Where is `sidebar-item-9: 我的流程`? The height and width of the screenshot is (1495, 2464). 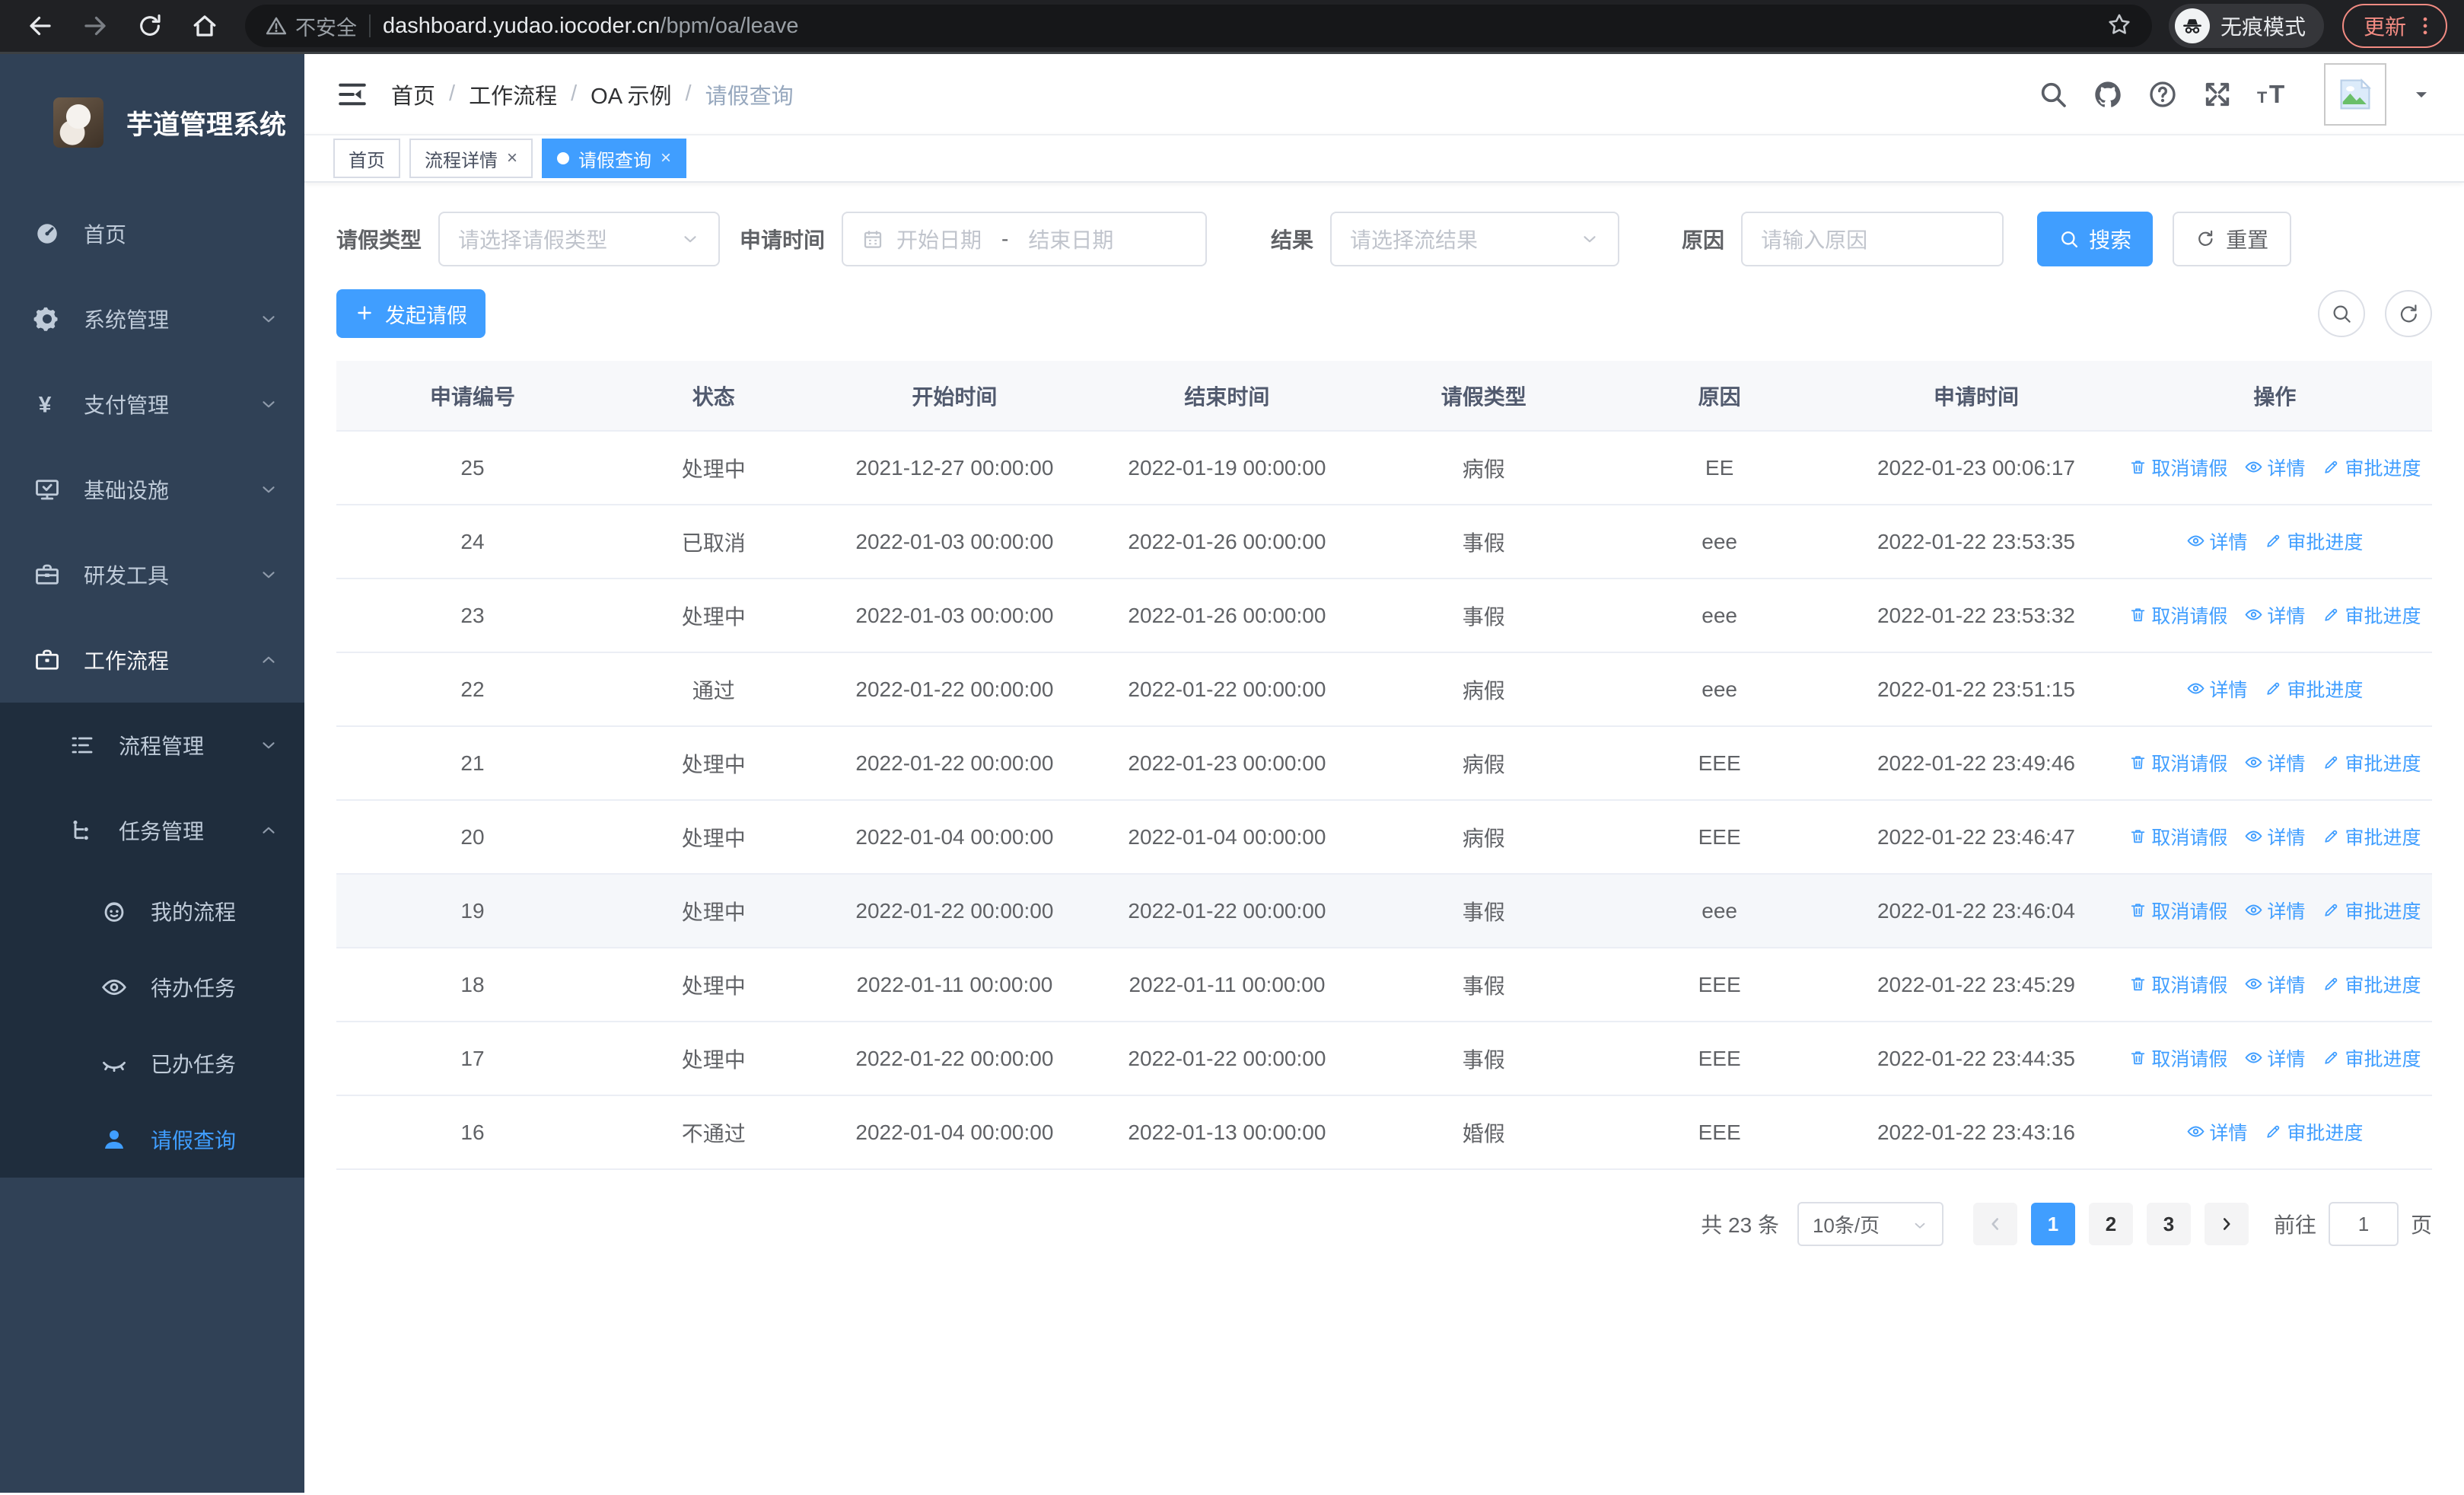 sidebar-item-9: 我的流程 is located at coordinates (152, 911).